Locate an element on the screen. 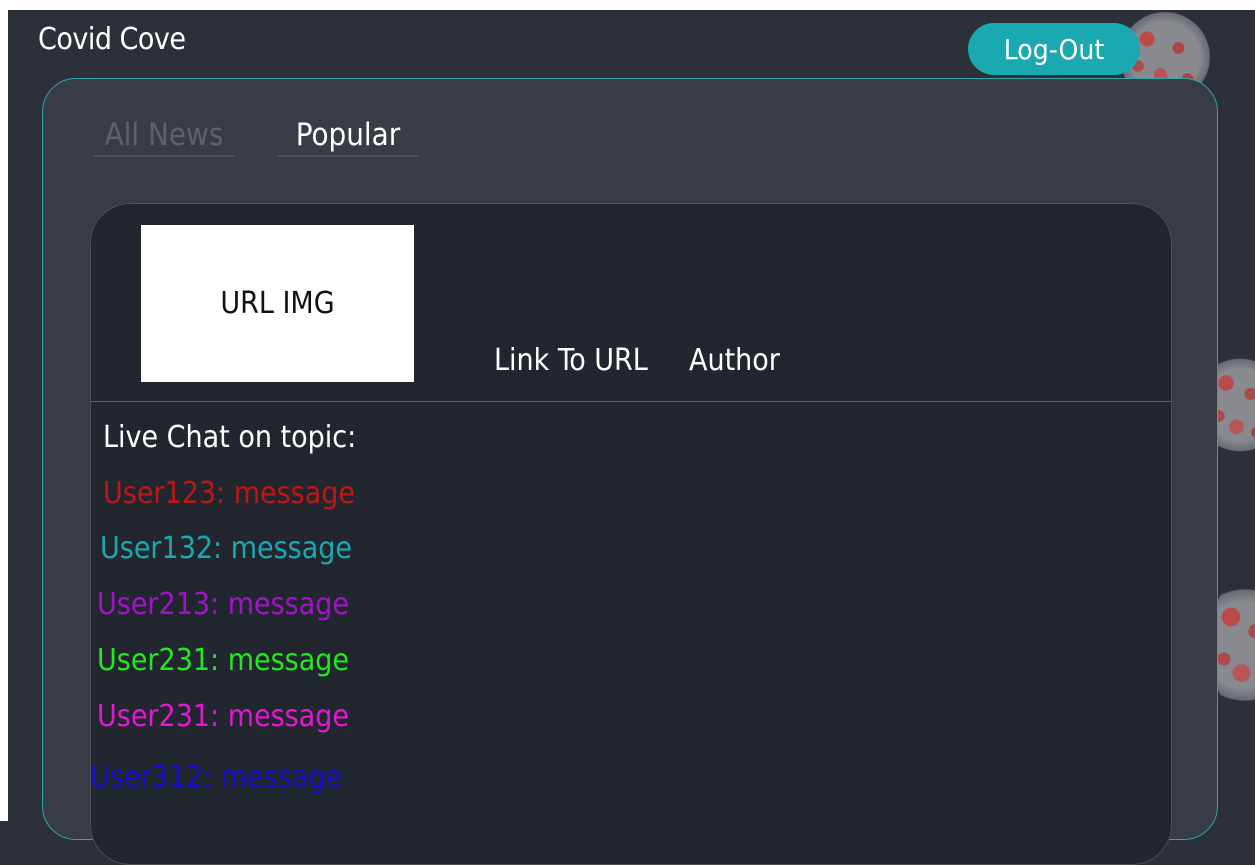 Image resolution: width=1255 pixels, height=865 pixels. left-edge is located at coordinates (4, 410).